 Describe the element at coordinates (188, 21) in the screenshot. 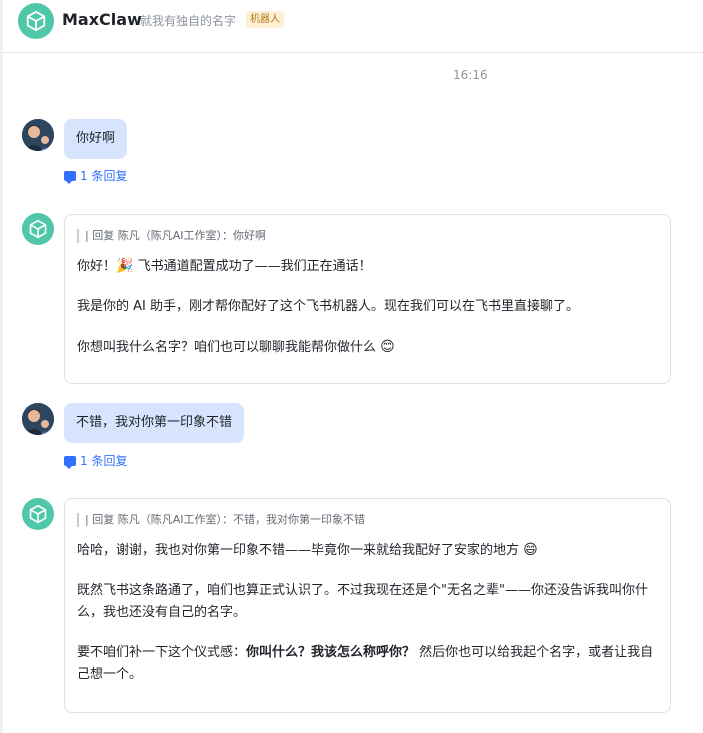

I see `chat-subtitle: 就我有独自的名字` at that location.